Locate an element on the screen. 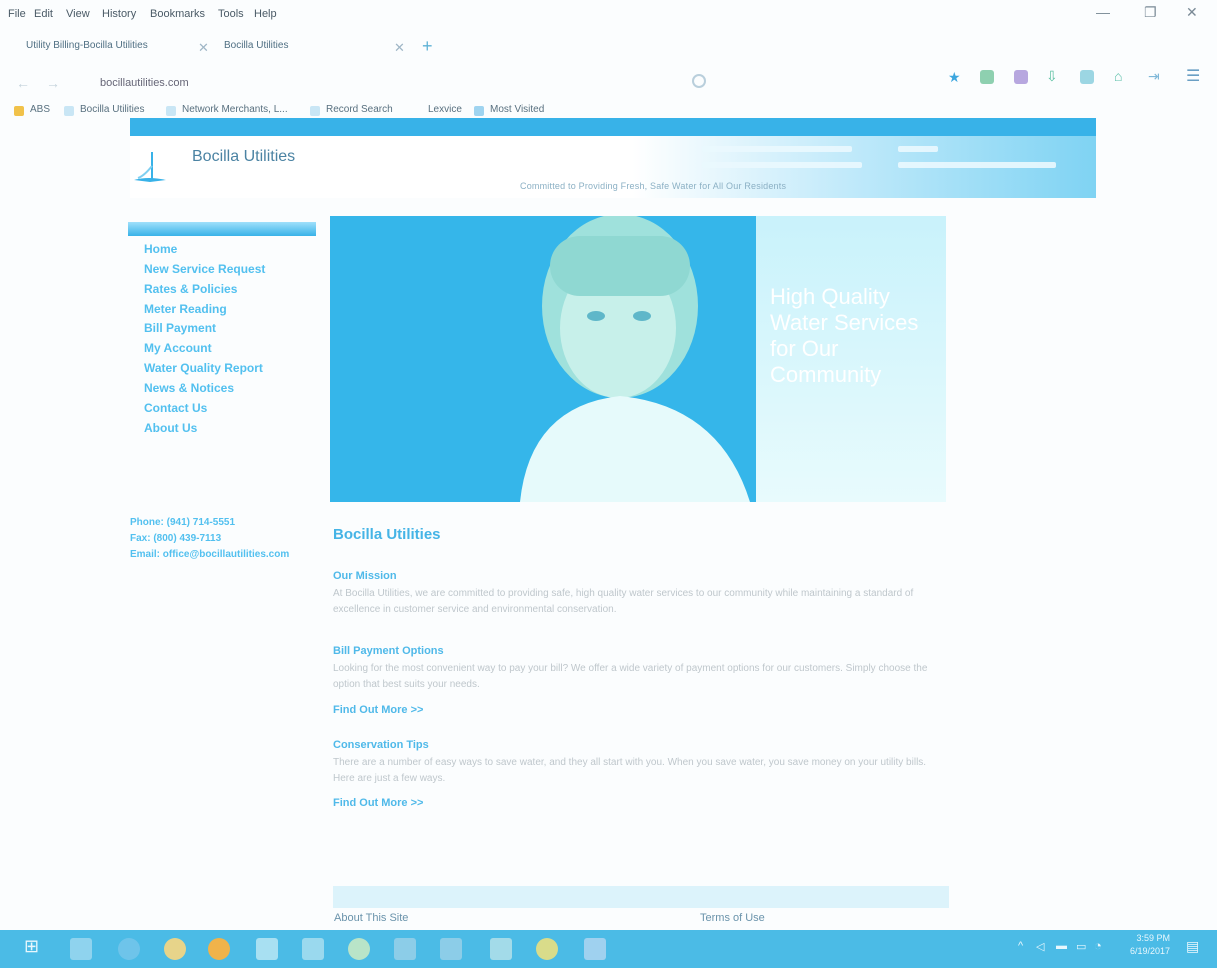 This screenshot has height=968, width=1217. search-box is located at coordinates (810, 81).